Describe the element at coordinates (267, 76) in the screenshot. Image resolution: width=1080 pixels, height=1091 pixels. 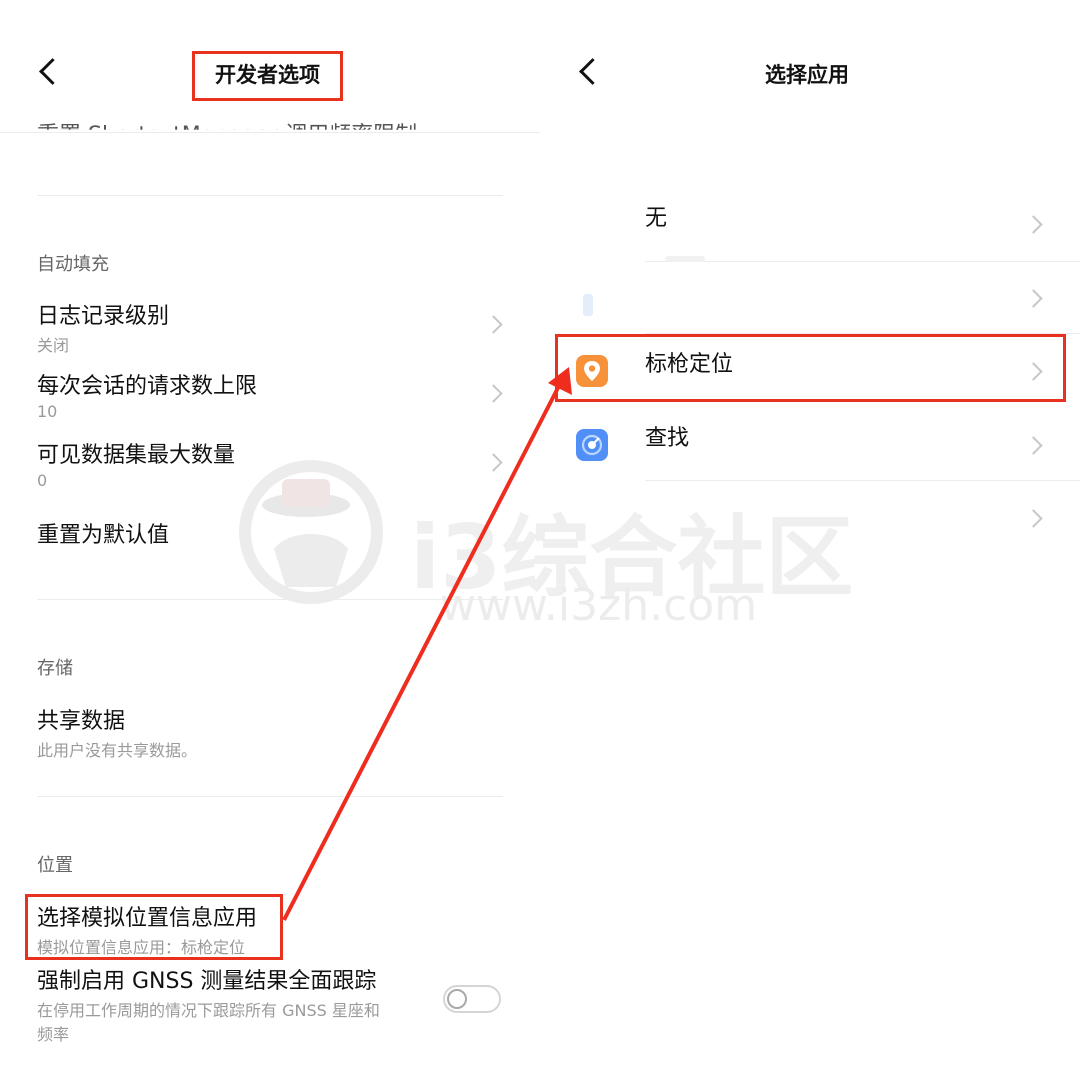
I see `title-highlight-box` at that location.